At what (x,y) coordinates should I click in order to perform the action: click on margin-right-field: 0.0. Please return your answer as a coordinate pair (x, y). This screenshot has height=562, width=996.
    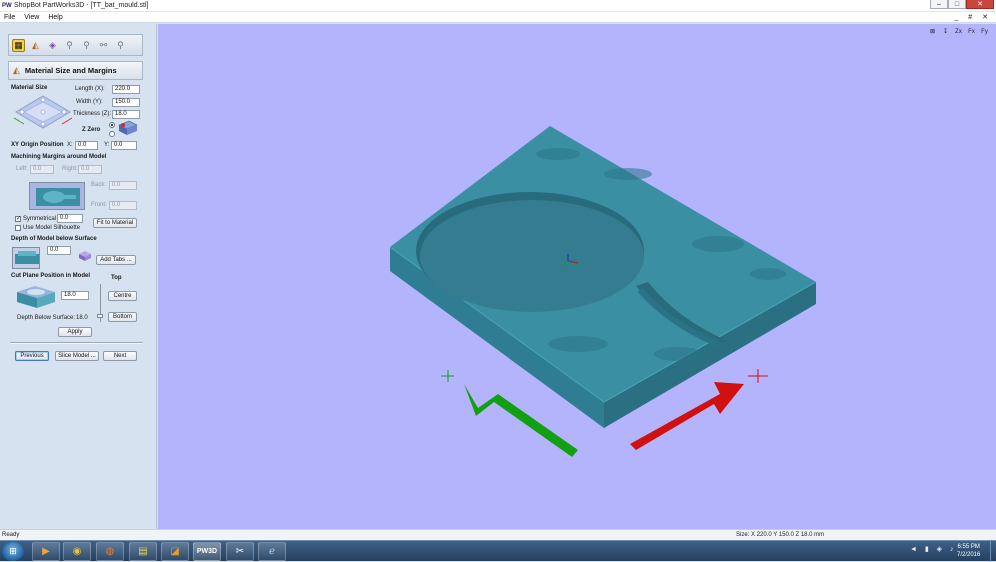
    Looking at the image, I should click on (90, 169).